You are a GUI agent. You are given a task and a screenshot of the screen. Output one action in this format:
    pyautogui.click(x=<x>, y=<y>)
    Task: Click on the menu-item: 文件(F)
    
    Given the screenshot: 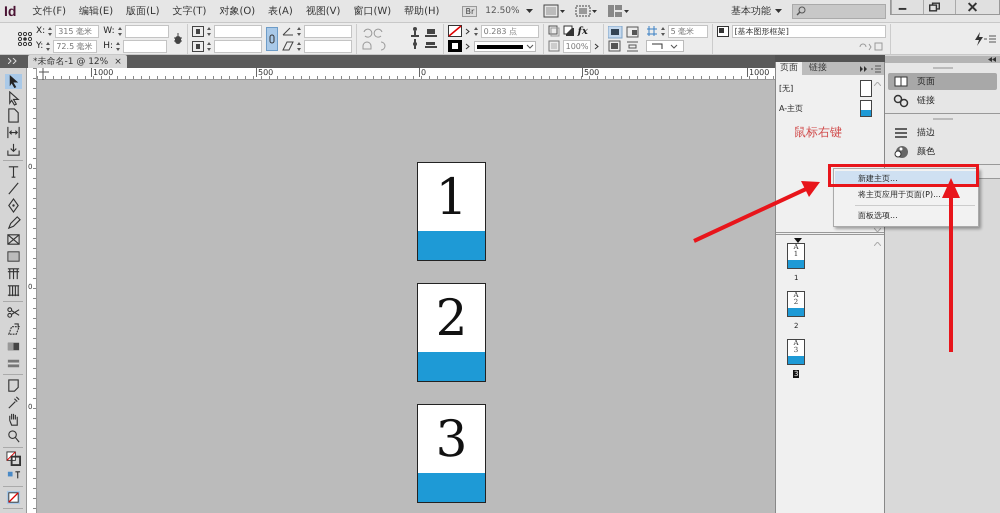 What is the action you would take?
    pyautogui.click(x=49, y=11)
    